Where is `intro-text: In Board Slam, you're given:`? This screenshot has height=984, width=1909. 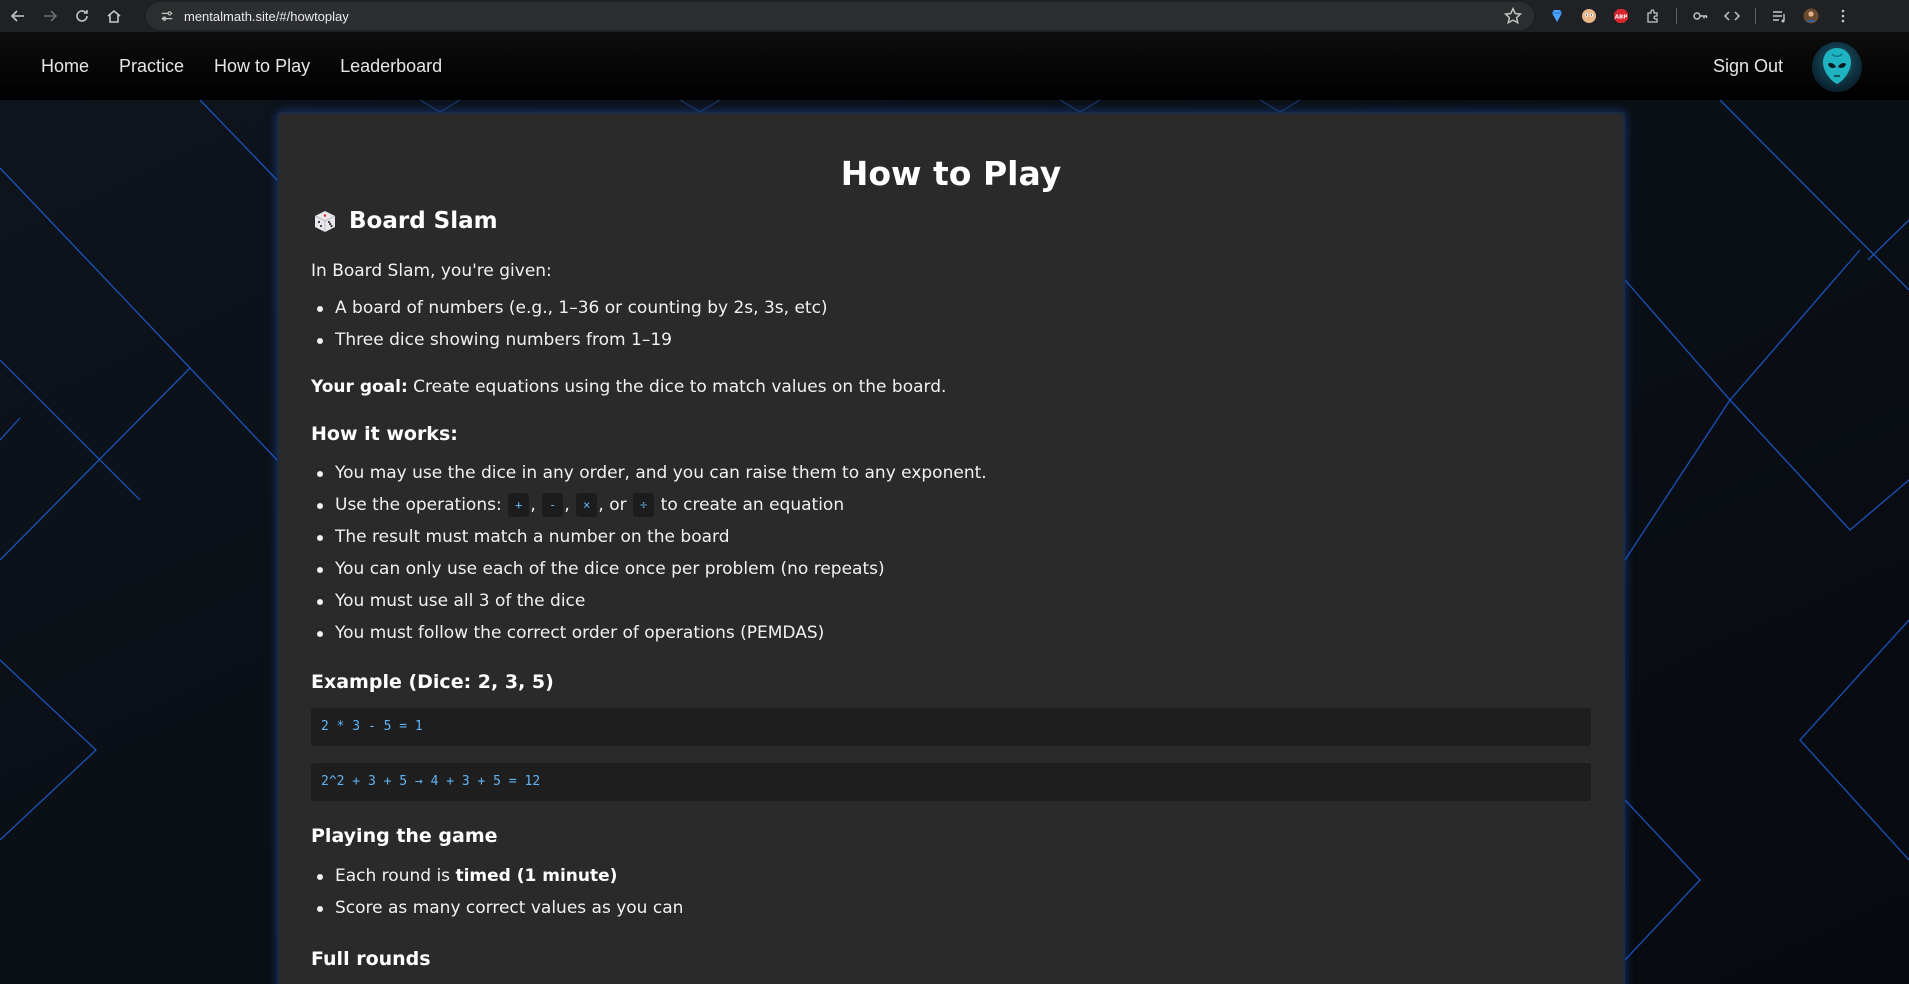 intro-text: In Board Slam, you're given: is located at coordinates (431, 271).